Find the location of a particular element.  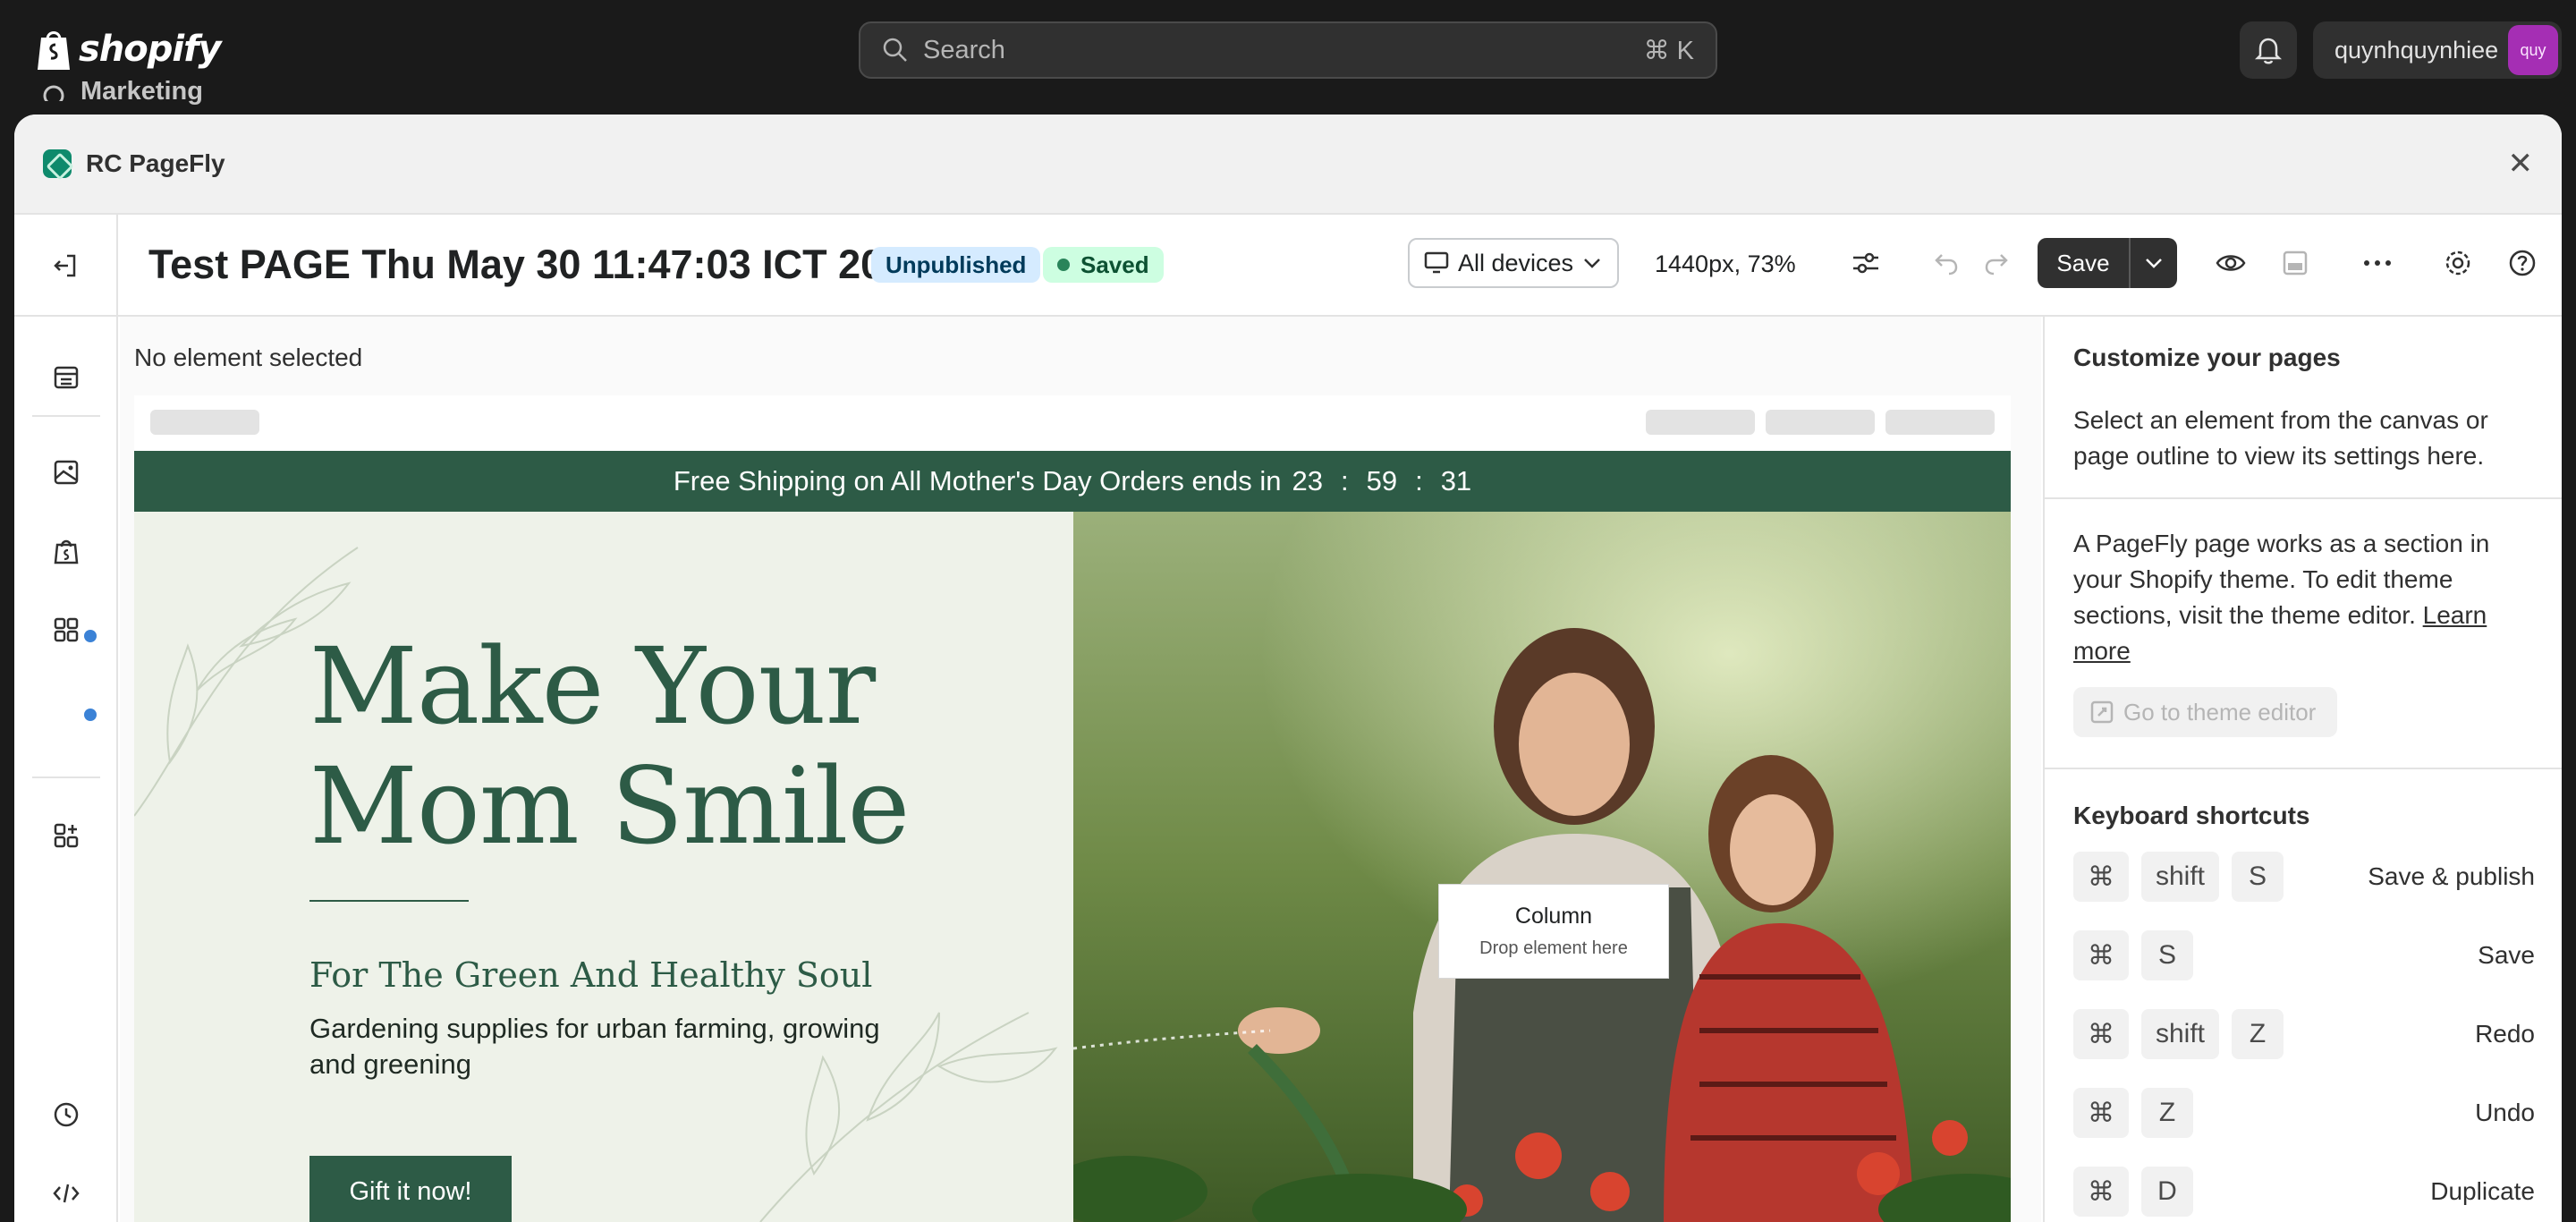

drop-hint: Drop element here is located at coordinates (1553, 948).